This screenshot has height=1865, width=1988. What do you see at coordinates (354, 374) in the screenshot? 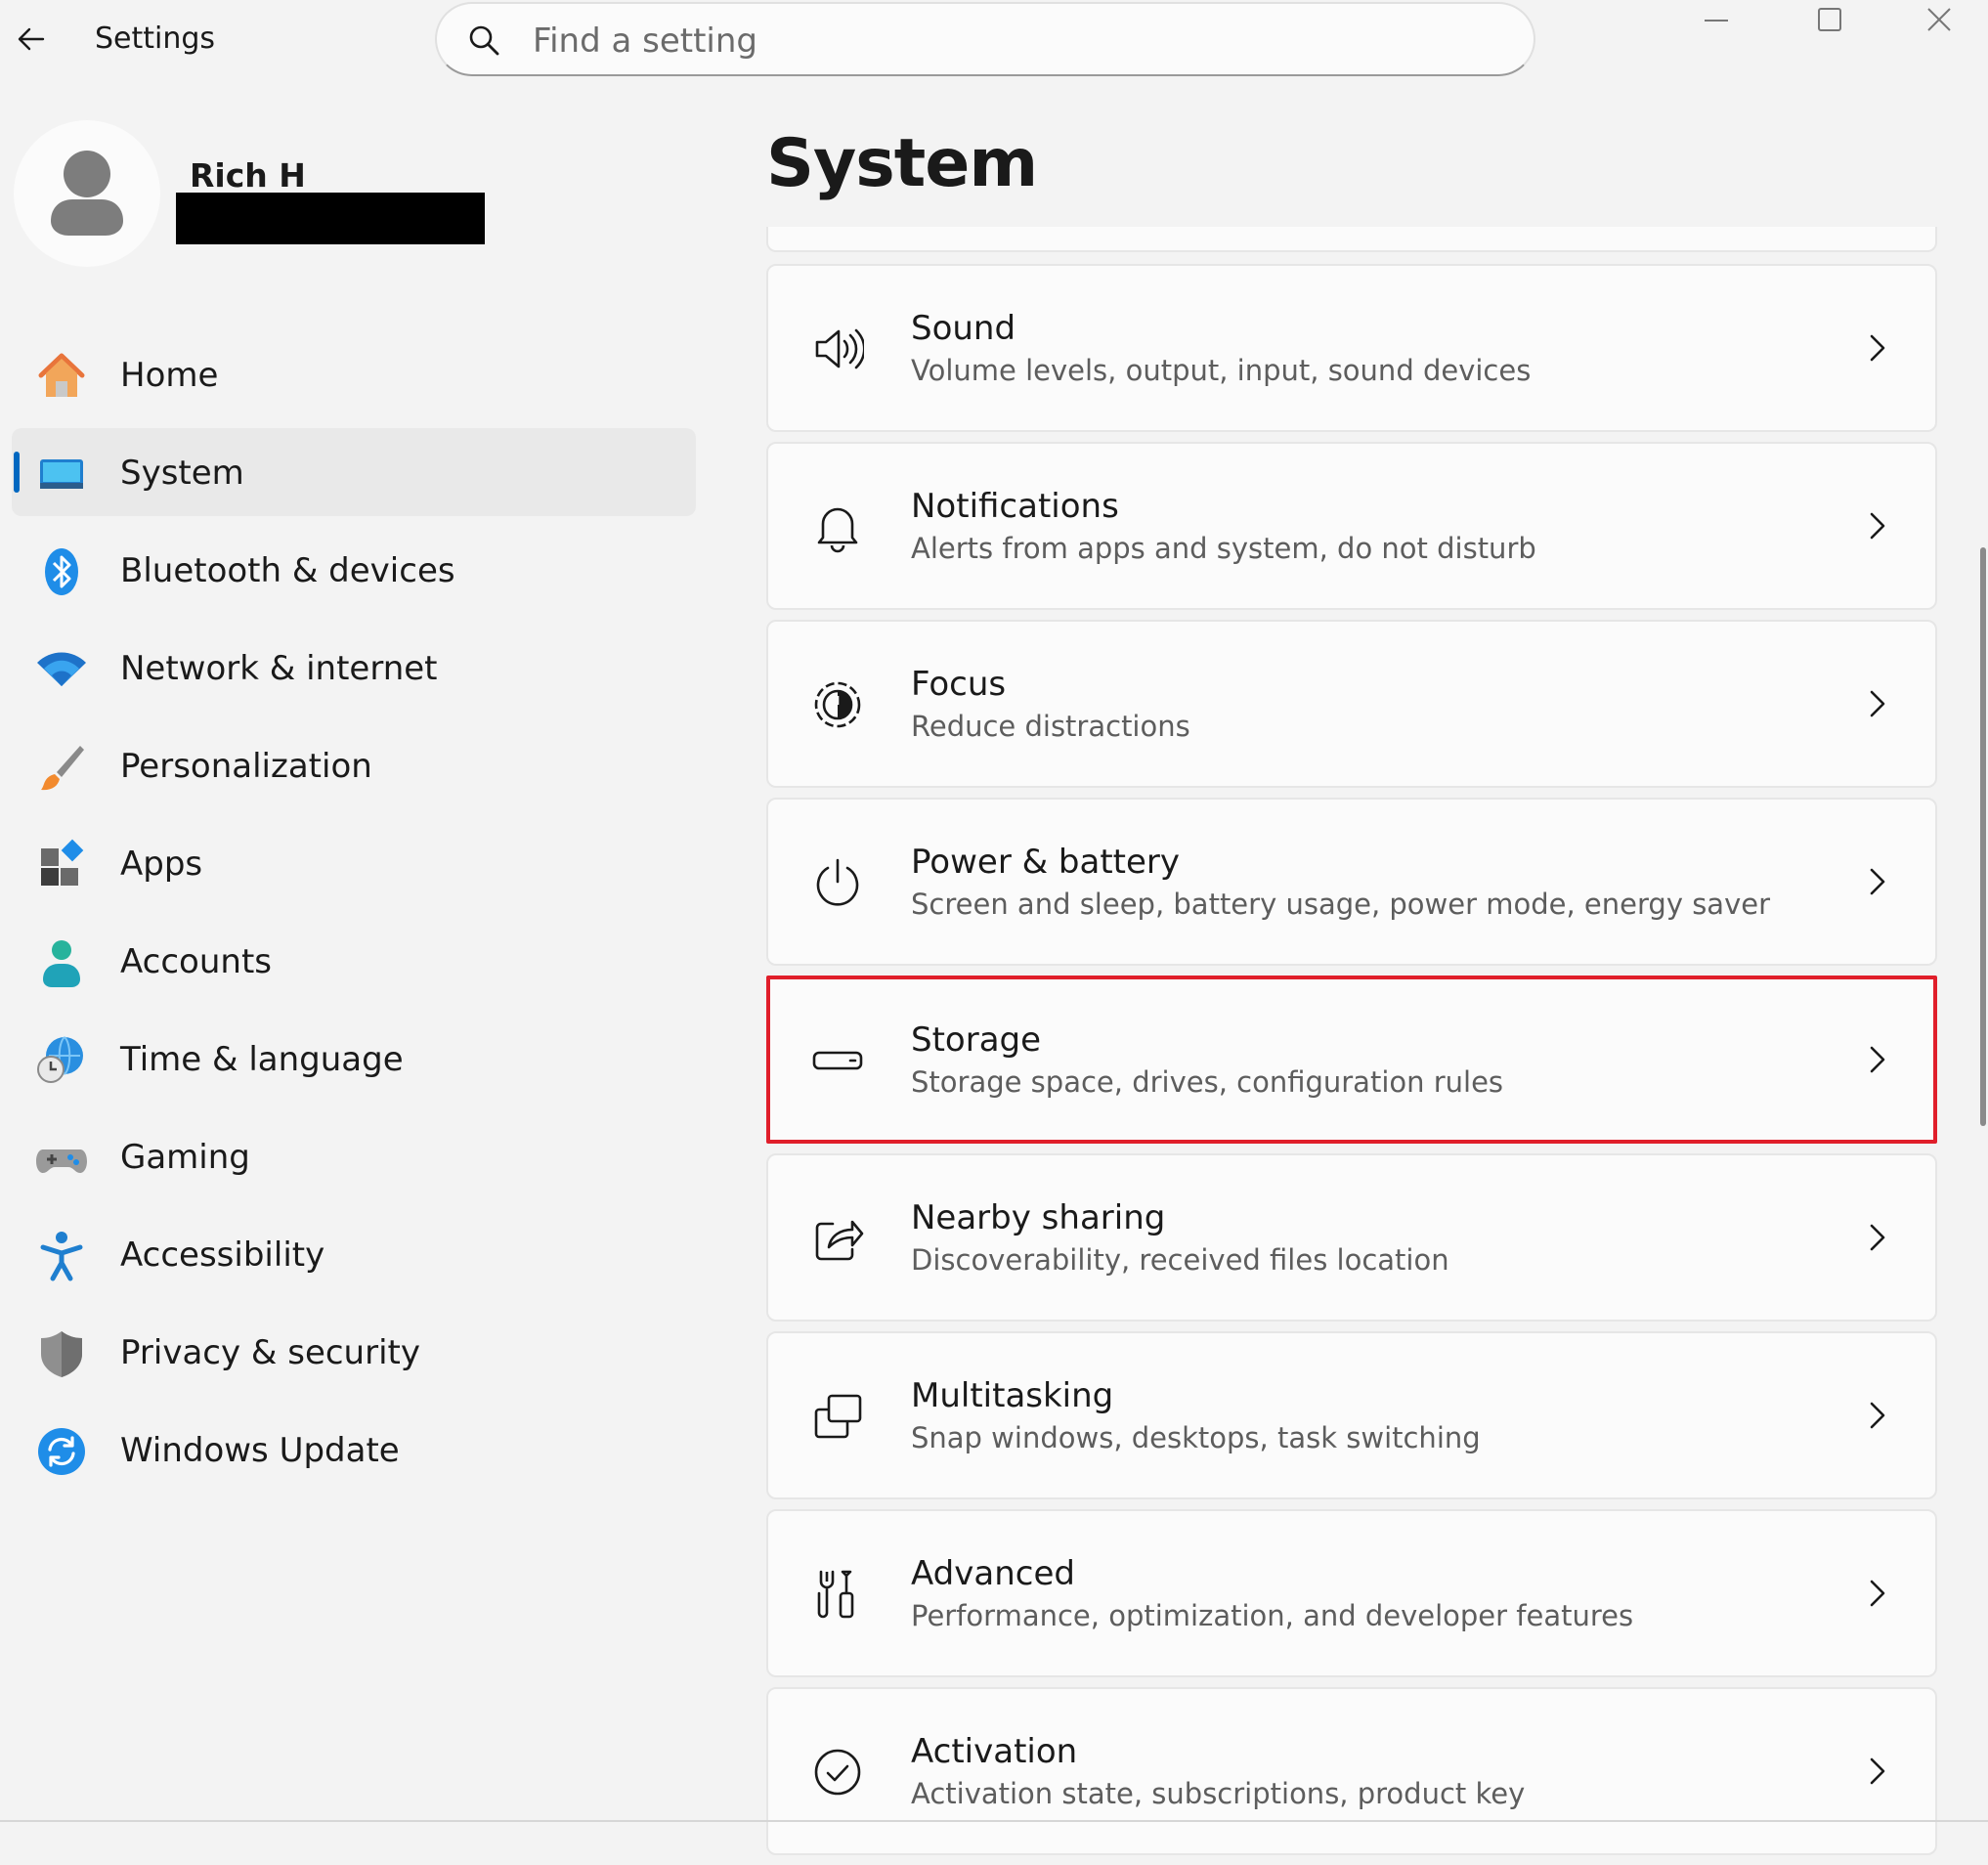
I see `sidebar-item-home: Home` at bounding box center [354, 374].